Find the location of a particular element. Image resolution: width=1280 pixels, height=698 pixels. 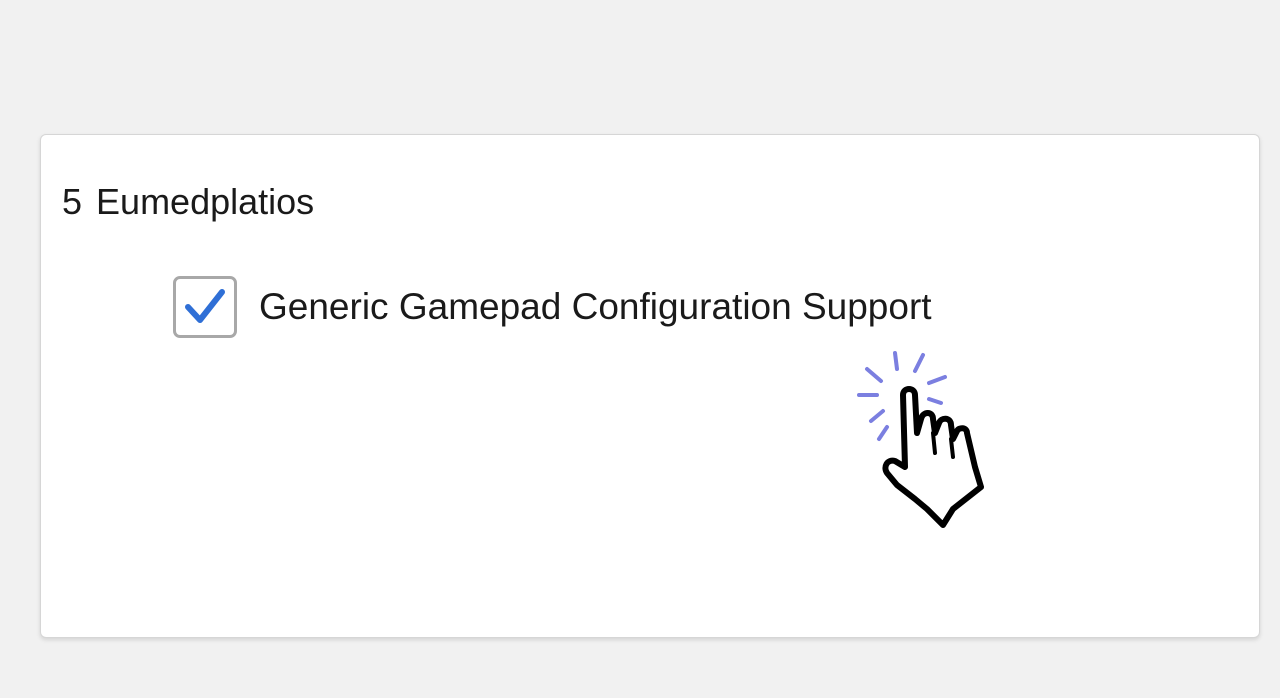

gamepad-config-checkbox is located at coordinates (205, 307).